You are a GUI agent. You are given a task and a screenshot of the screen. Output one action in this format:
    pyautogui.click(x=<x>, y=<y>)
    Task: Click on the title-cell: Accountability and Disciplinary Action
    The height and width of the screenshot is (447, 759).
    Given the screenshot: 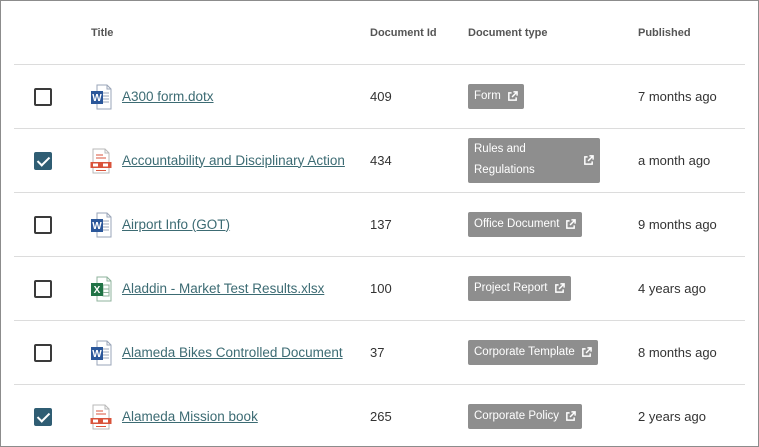 What is the action you would take?
    pyautogui.click(x=246, y=160)
    